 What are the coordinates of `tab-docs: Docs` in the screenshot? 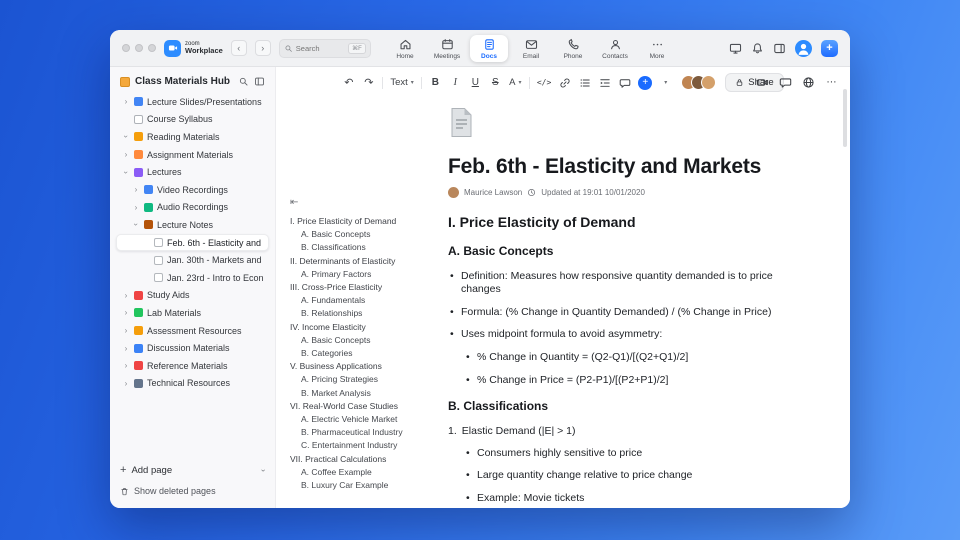 It's located at (489, 48).